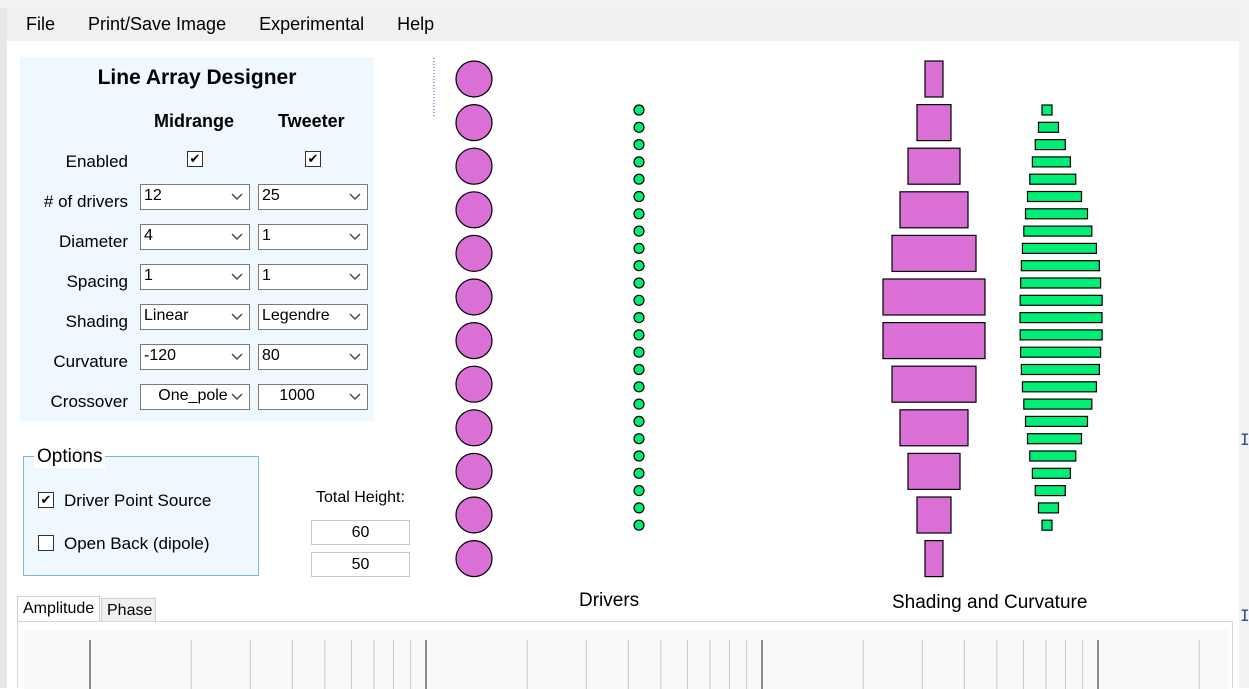  What do you see at coordinates (313, 159) in the screenshot?
I see `tweeter-enabled-checkbox: ✔` at bounding box center [313, 159].